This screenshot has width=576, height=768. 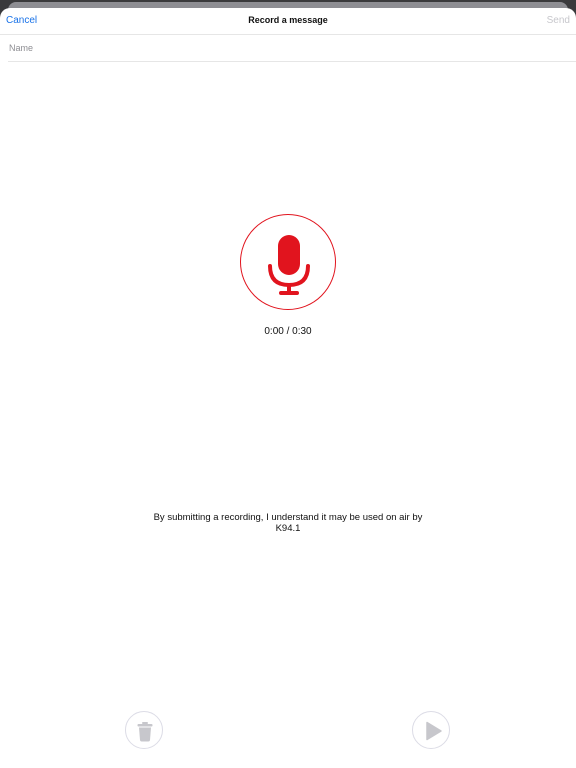 What do you see at coordinates (288, 331) in the screenshot?
I see `recording-timer: 0:00 / 0:30` at bounding box center [288, 331].